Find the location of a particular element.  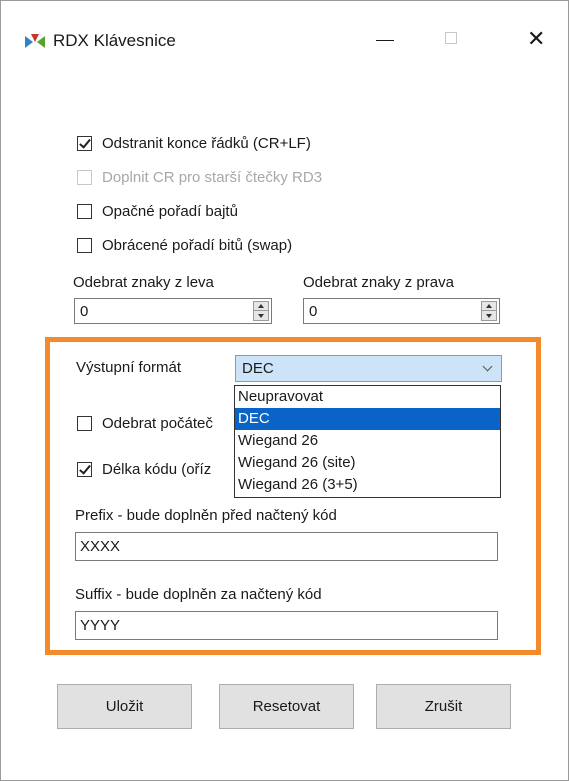

add-cr-rd3-checkbox: Doplnit CR pro starší čtečky RD3 is located at coordinates (199, 177).